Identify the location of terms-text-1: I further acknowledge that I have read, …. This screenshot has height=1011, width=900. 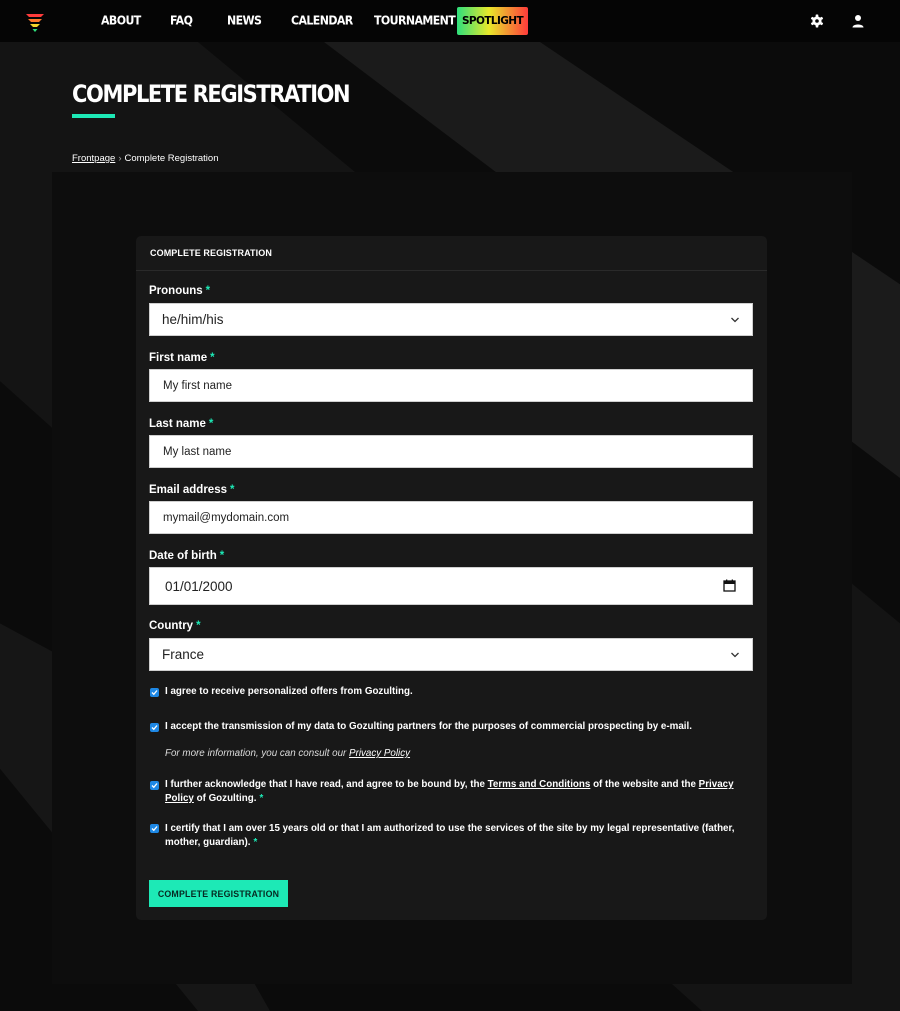
(326, 784).